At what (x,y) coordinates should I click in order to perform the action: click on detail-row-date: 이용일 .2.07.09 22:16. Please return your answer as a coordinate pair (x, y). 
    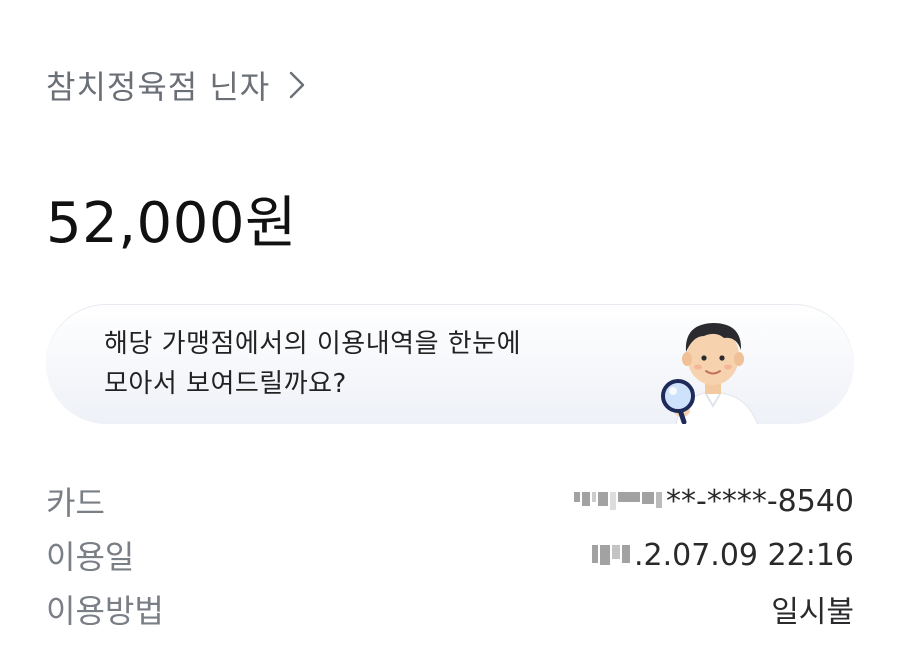
    Looking at the image, I should click on (450, 555).